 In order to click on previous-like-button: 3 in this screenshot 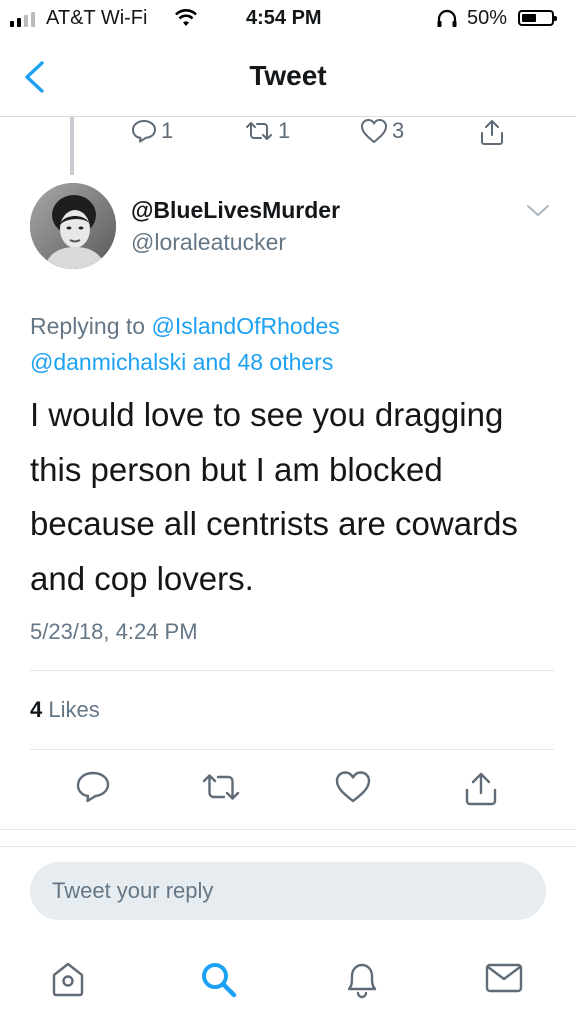, I will do `click(382, 131)`.